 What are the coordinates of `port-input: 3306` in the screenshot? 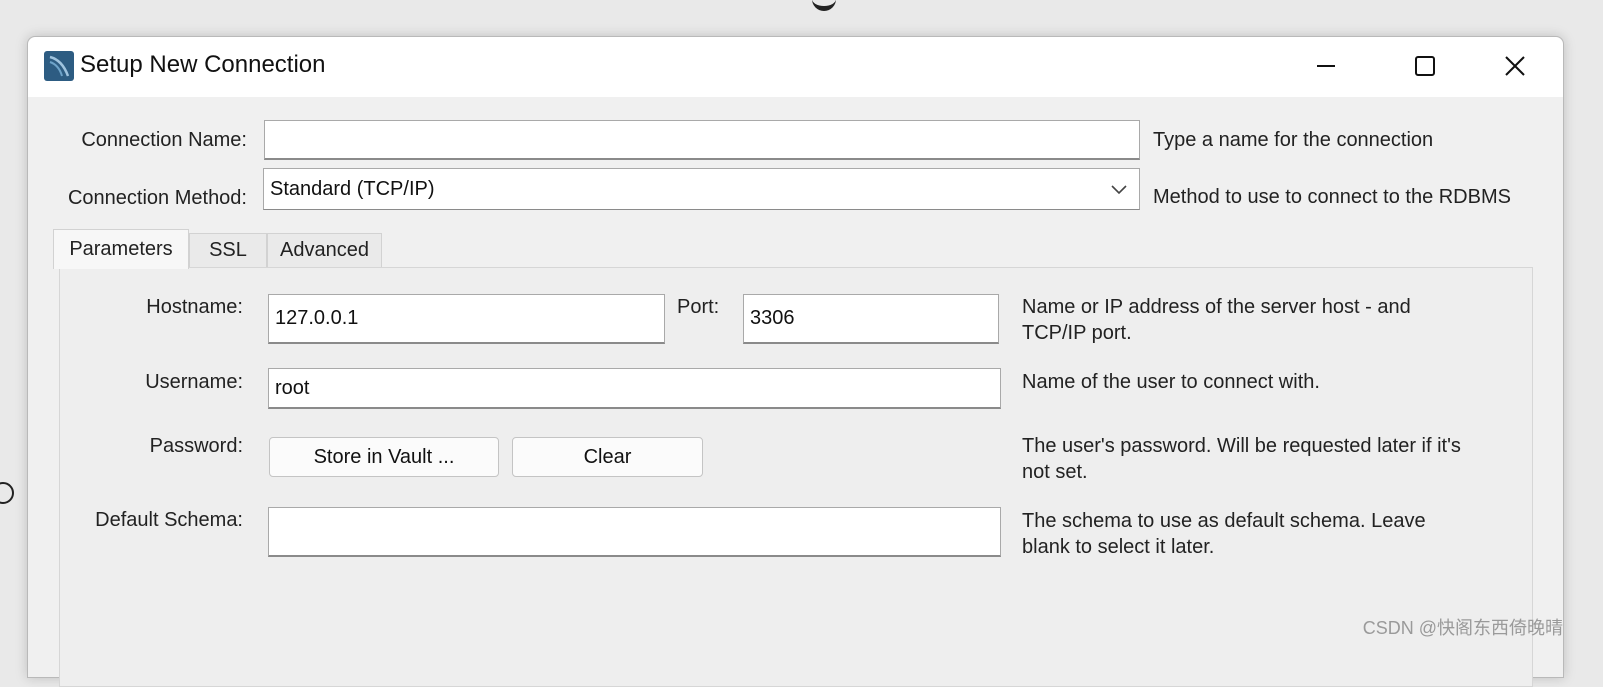 It's located at (871, 319).